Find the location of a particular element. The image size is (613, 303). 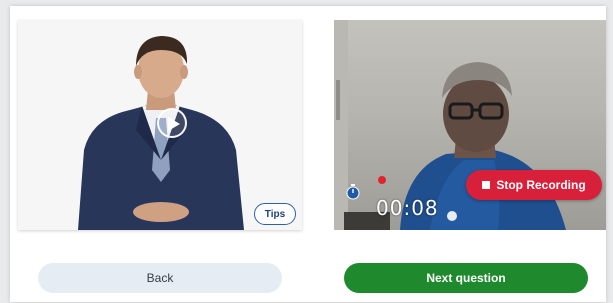

stopwatch-icon is located at coordinates (353, 192).